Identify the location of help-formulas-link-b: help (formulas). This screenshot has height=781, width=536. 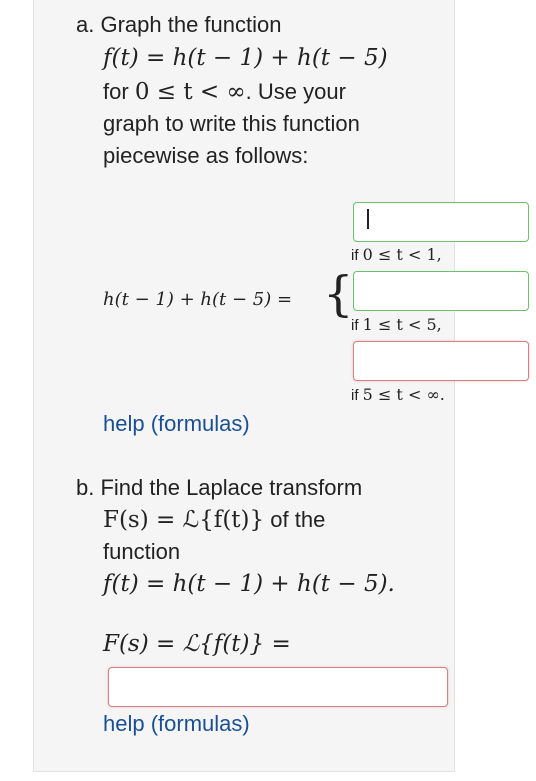
(176, 724).